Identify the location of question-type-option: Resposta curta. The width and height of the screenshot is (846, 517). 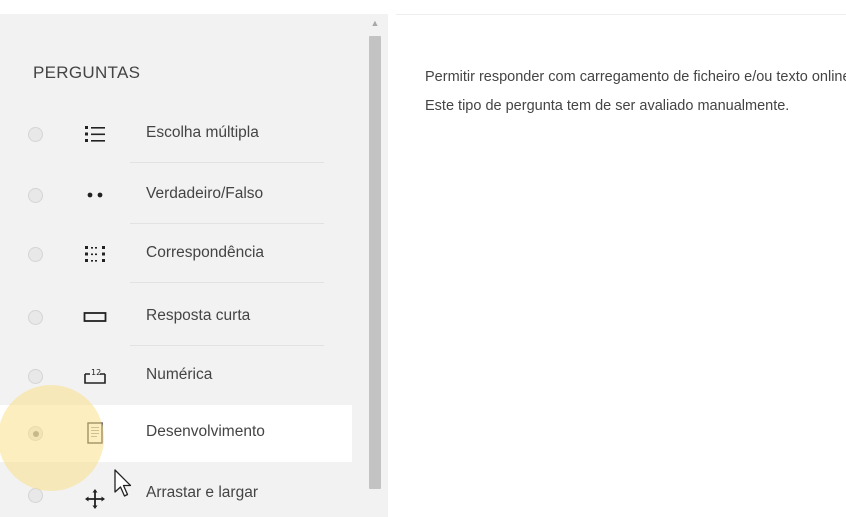
(176, 317).